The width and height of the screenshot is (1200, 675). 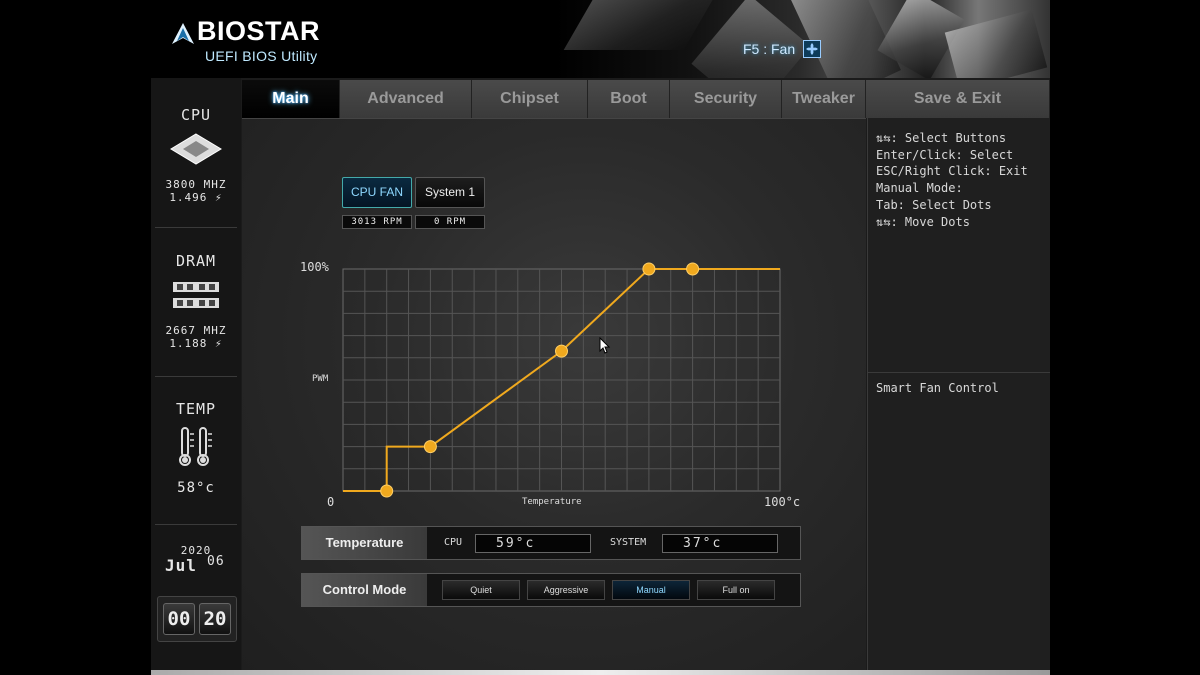 I want to click on y-axis-max-label: 100%, so click(x=314, y=267).